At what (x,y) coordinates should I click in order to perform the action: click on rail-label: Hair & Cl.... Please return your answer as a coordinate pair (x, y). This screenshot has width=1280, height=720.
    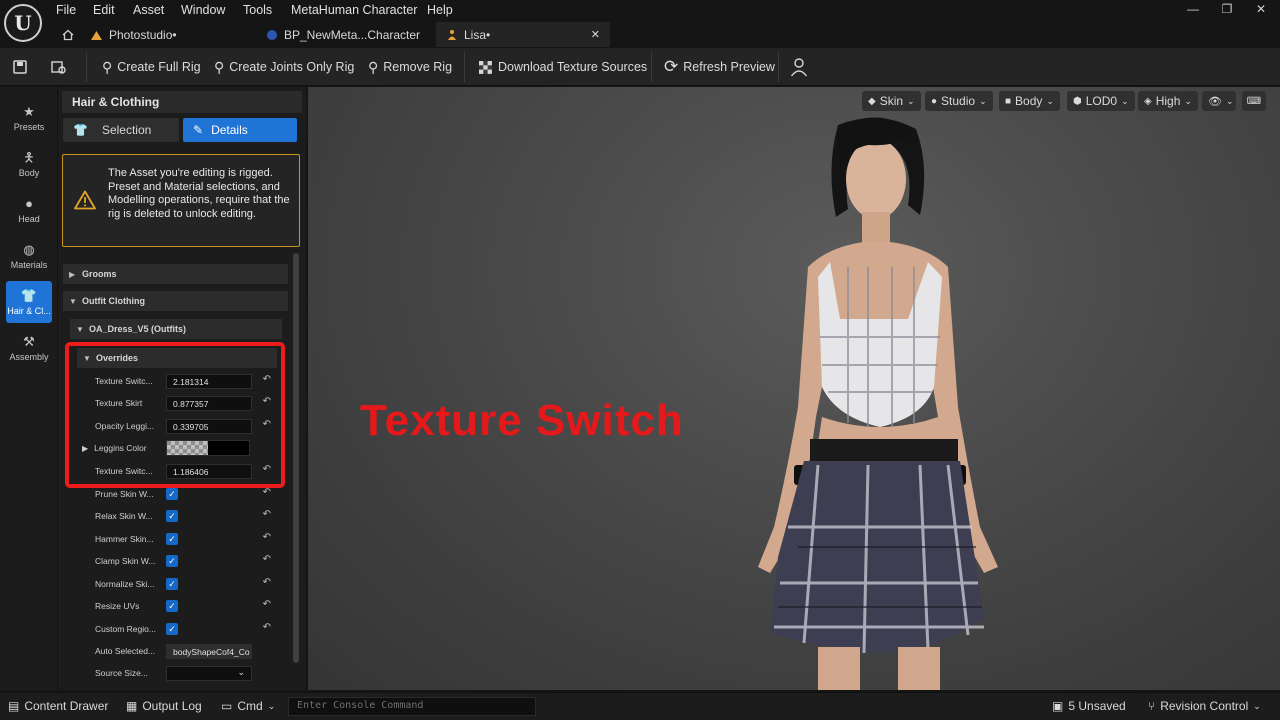
    Looking at the image, I should click on (29, 310).